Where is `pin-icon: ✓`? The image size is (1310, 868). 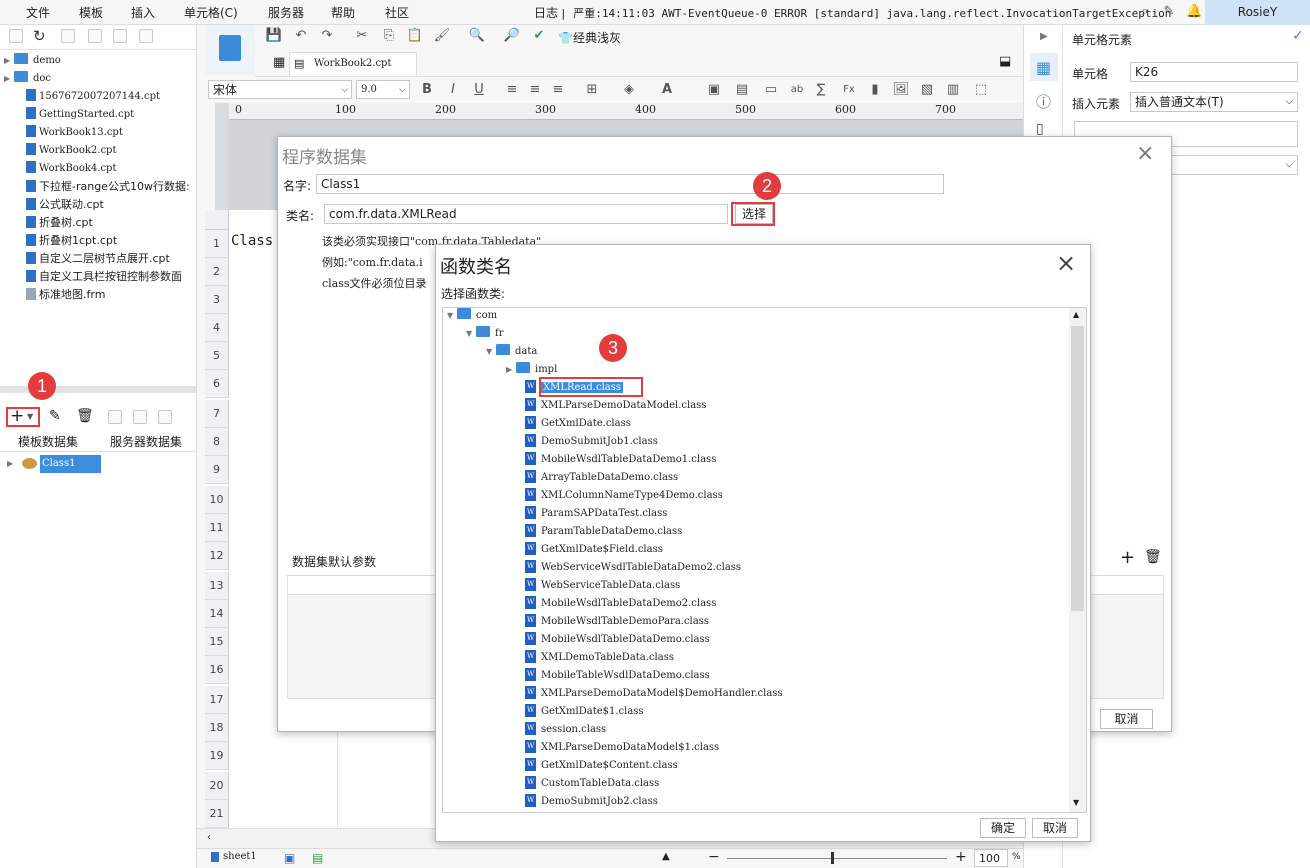 pin-icon: ✓ is located at coordinates (1298, 36).